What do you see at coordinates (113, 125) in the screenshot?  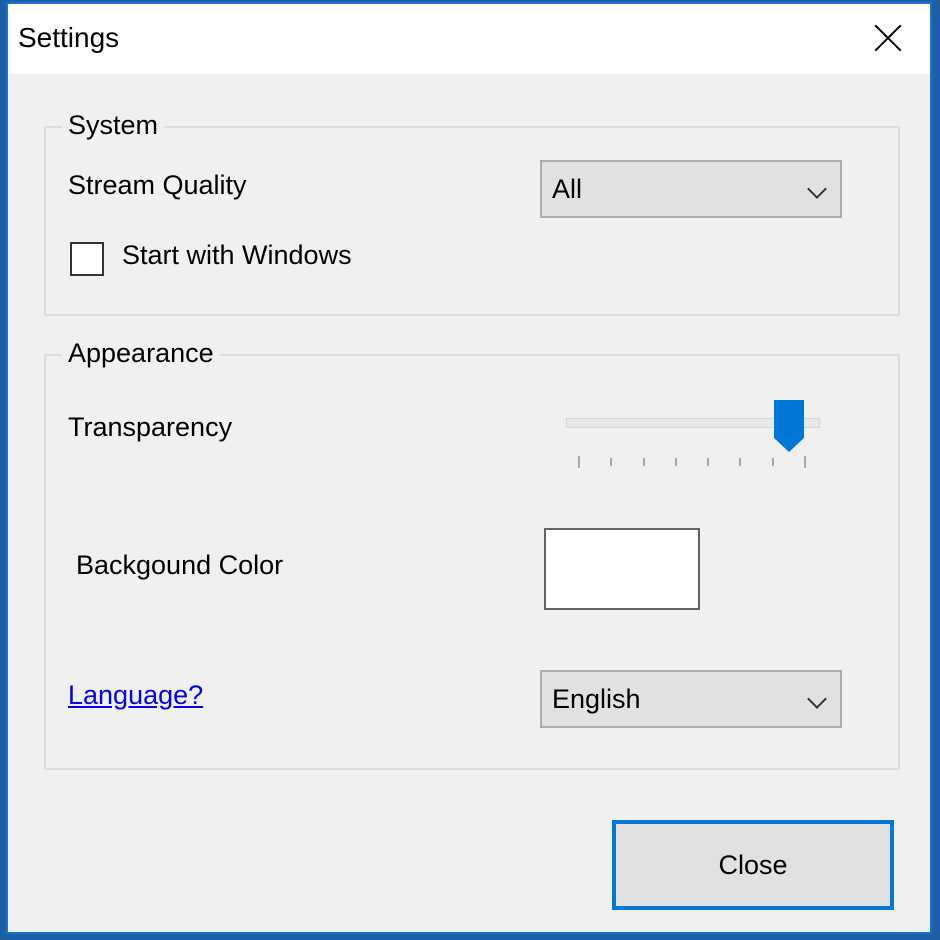 I see `system-legend: System` at bounding box center [113, 125].